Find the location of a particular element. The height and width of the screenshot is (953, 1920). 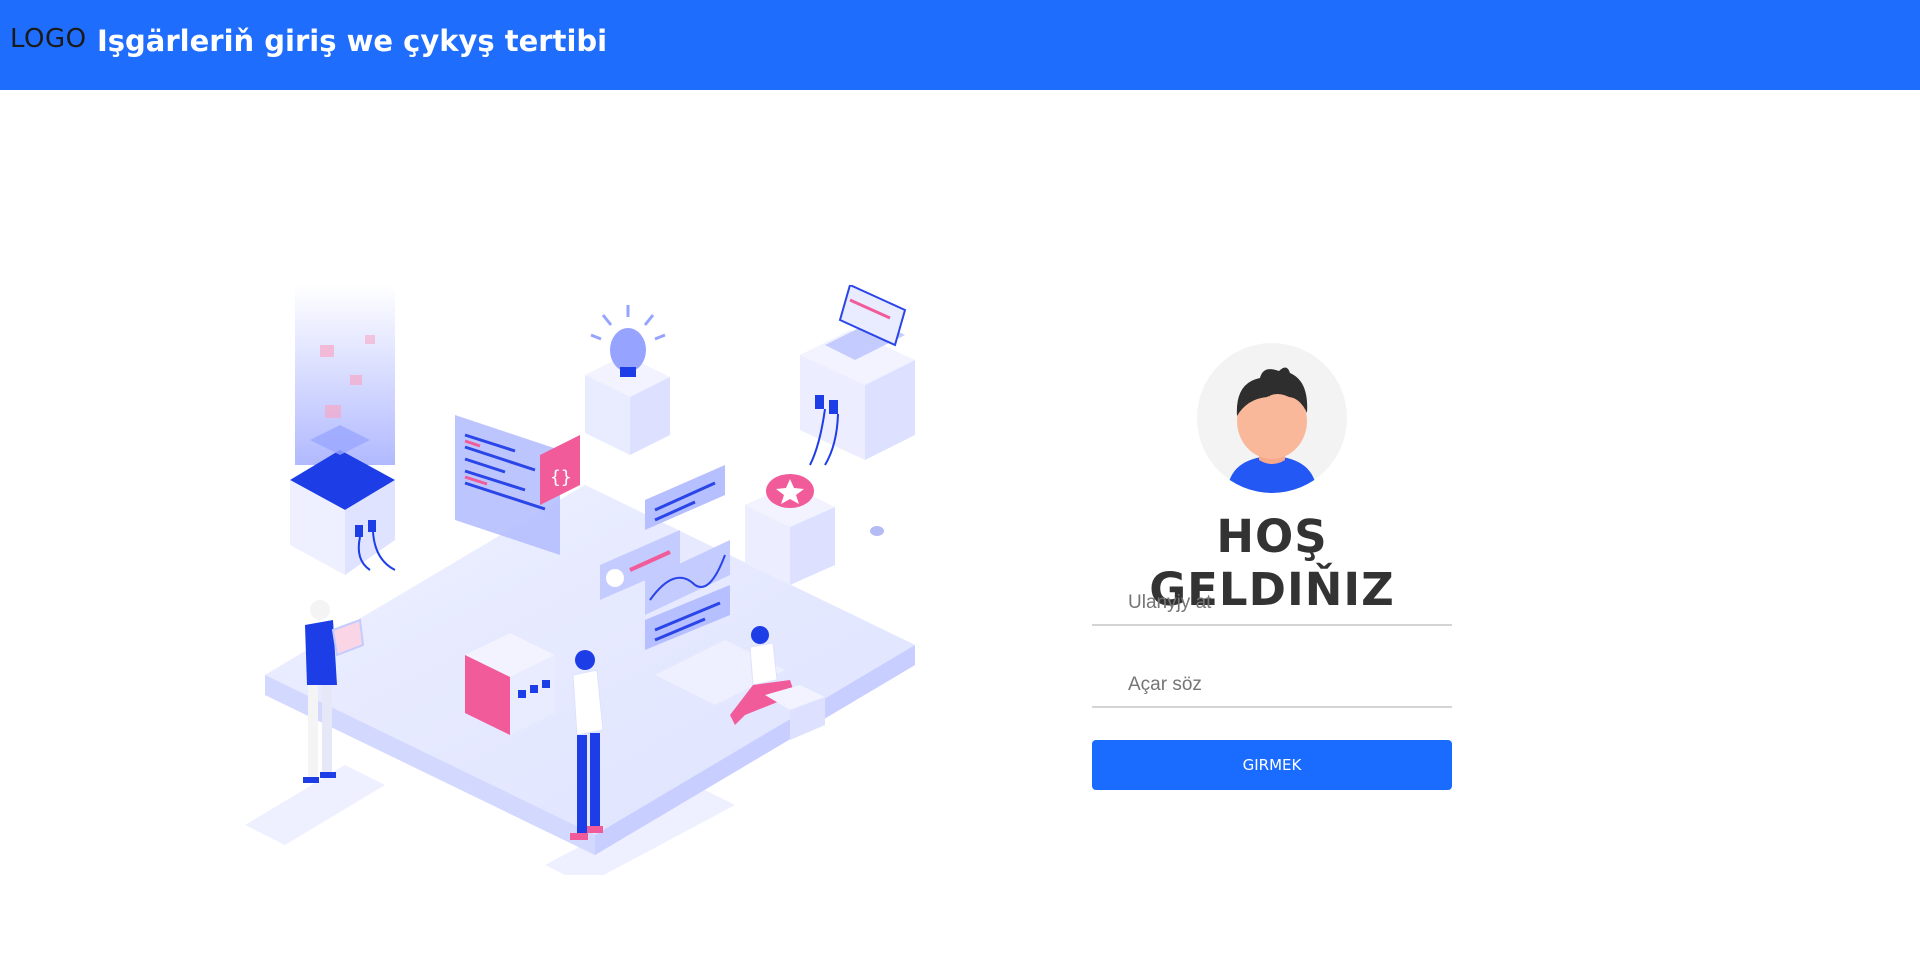

app-title: Işgärleriň giriş we çykyş tertibi is located at coordinates (352, 41).